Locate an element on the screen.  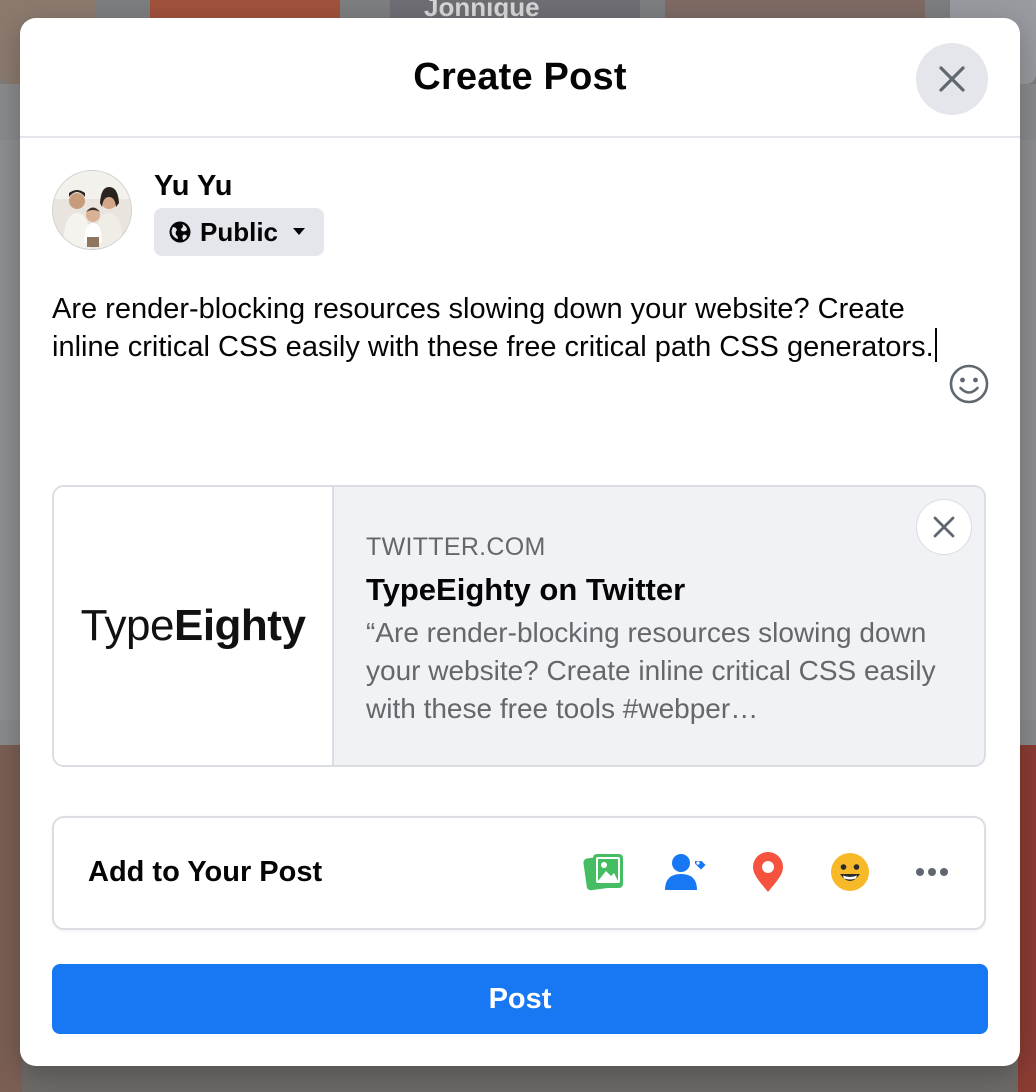
emoji-picker-button is located at coordinates (969, 384).